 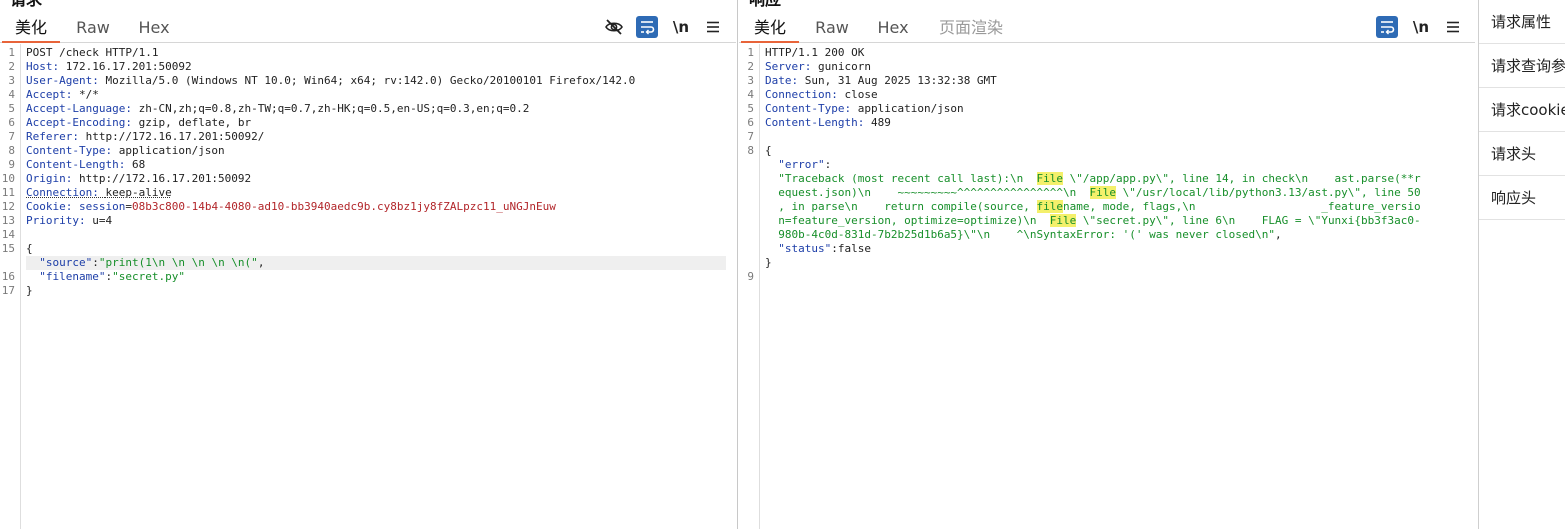 What do you see at coordinates (11, 80) in the screenshot?
I see `line-number: 3` at bounding box center [11, 80].